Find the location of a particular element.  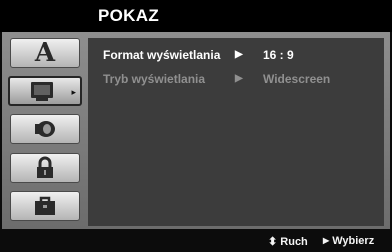

language-tab: A is located at coordinates (45, 53).